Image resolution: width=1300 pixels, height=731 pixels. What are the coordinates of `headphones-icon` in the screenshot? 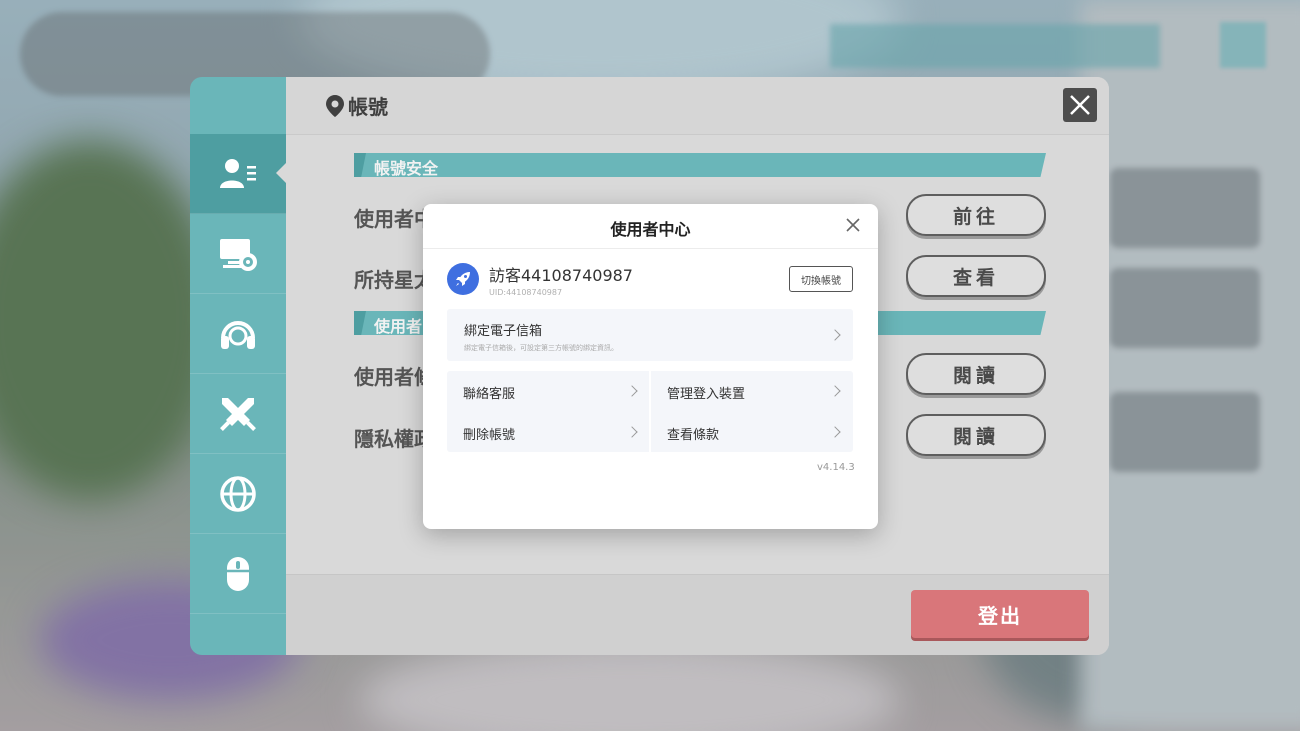 It's located at (238, 334).